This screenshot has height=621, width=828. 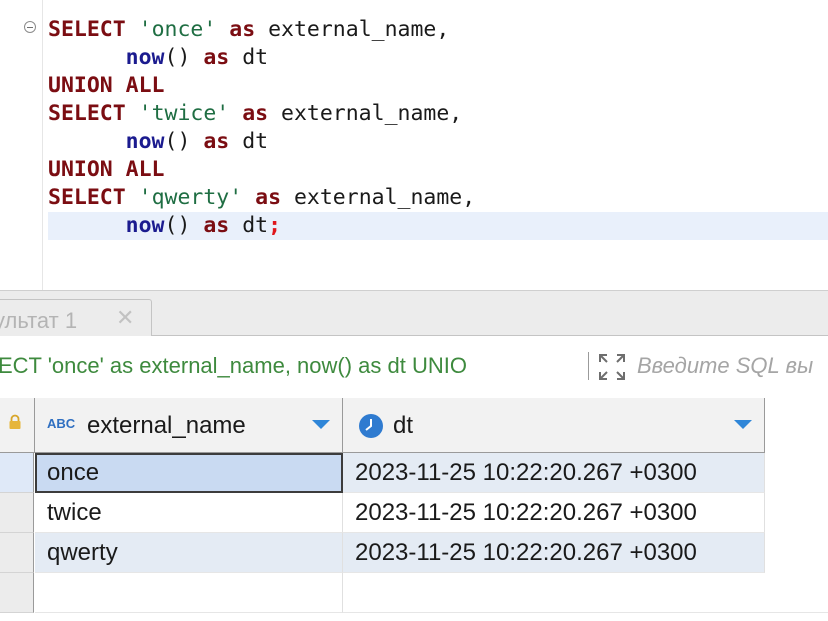 What do you see at coordinates (21, 145) in the screenshot?
I see `editor-gutter` at bounding box center [21, 145].